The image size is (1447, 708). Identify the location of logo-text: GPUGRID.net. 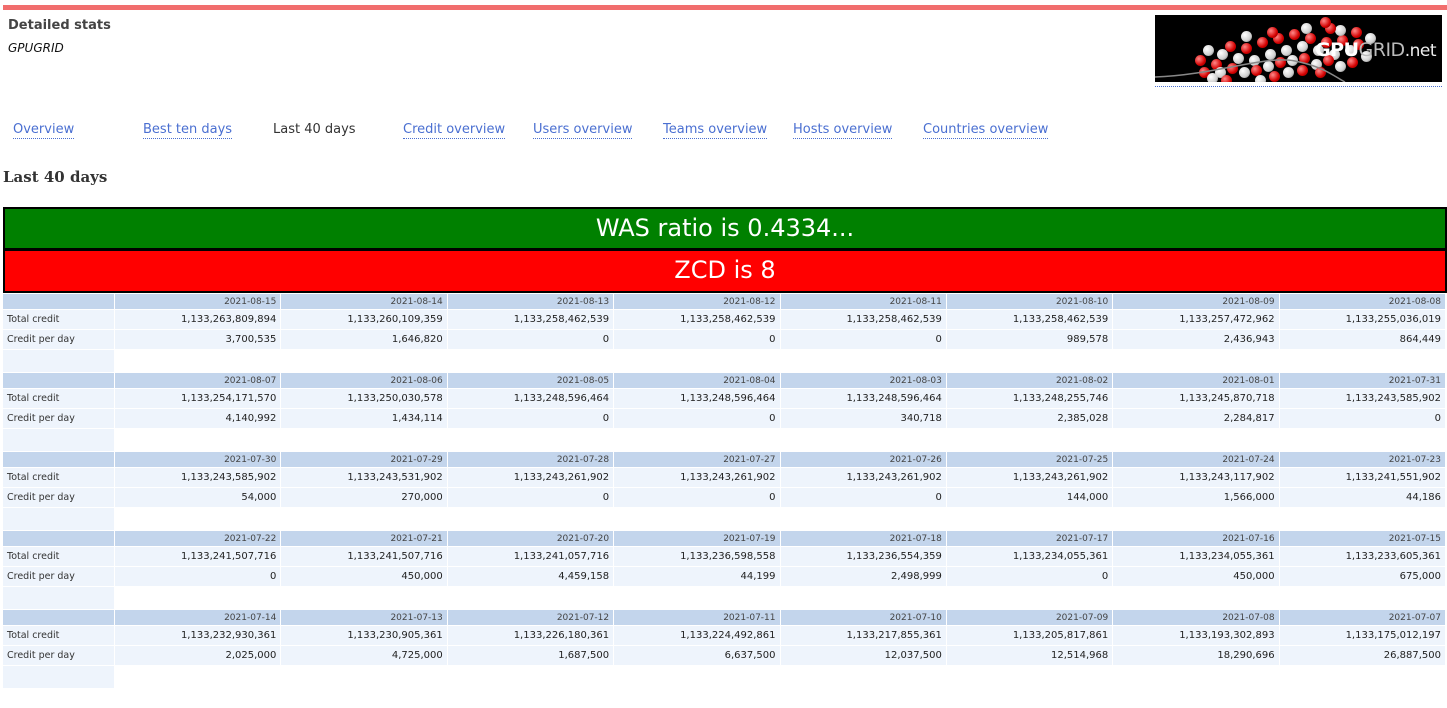
(1375, 50).